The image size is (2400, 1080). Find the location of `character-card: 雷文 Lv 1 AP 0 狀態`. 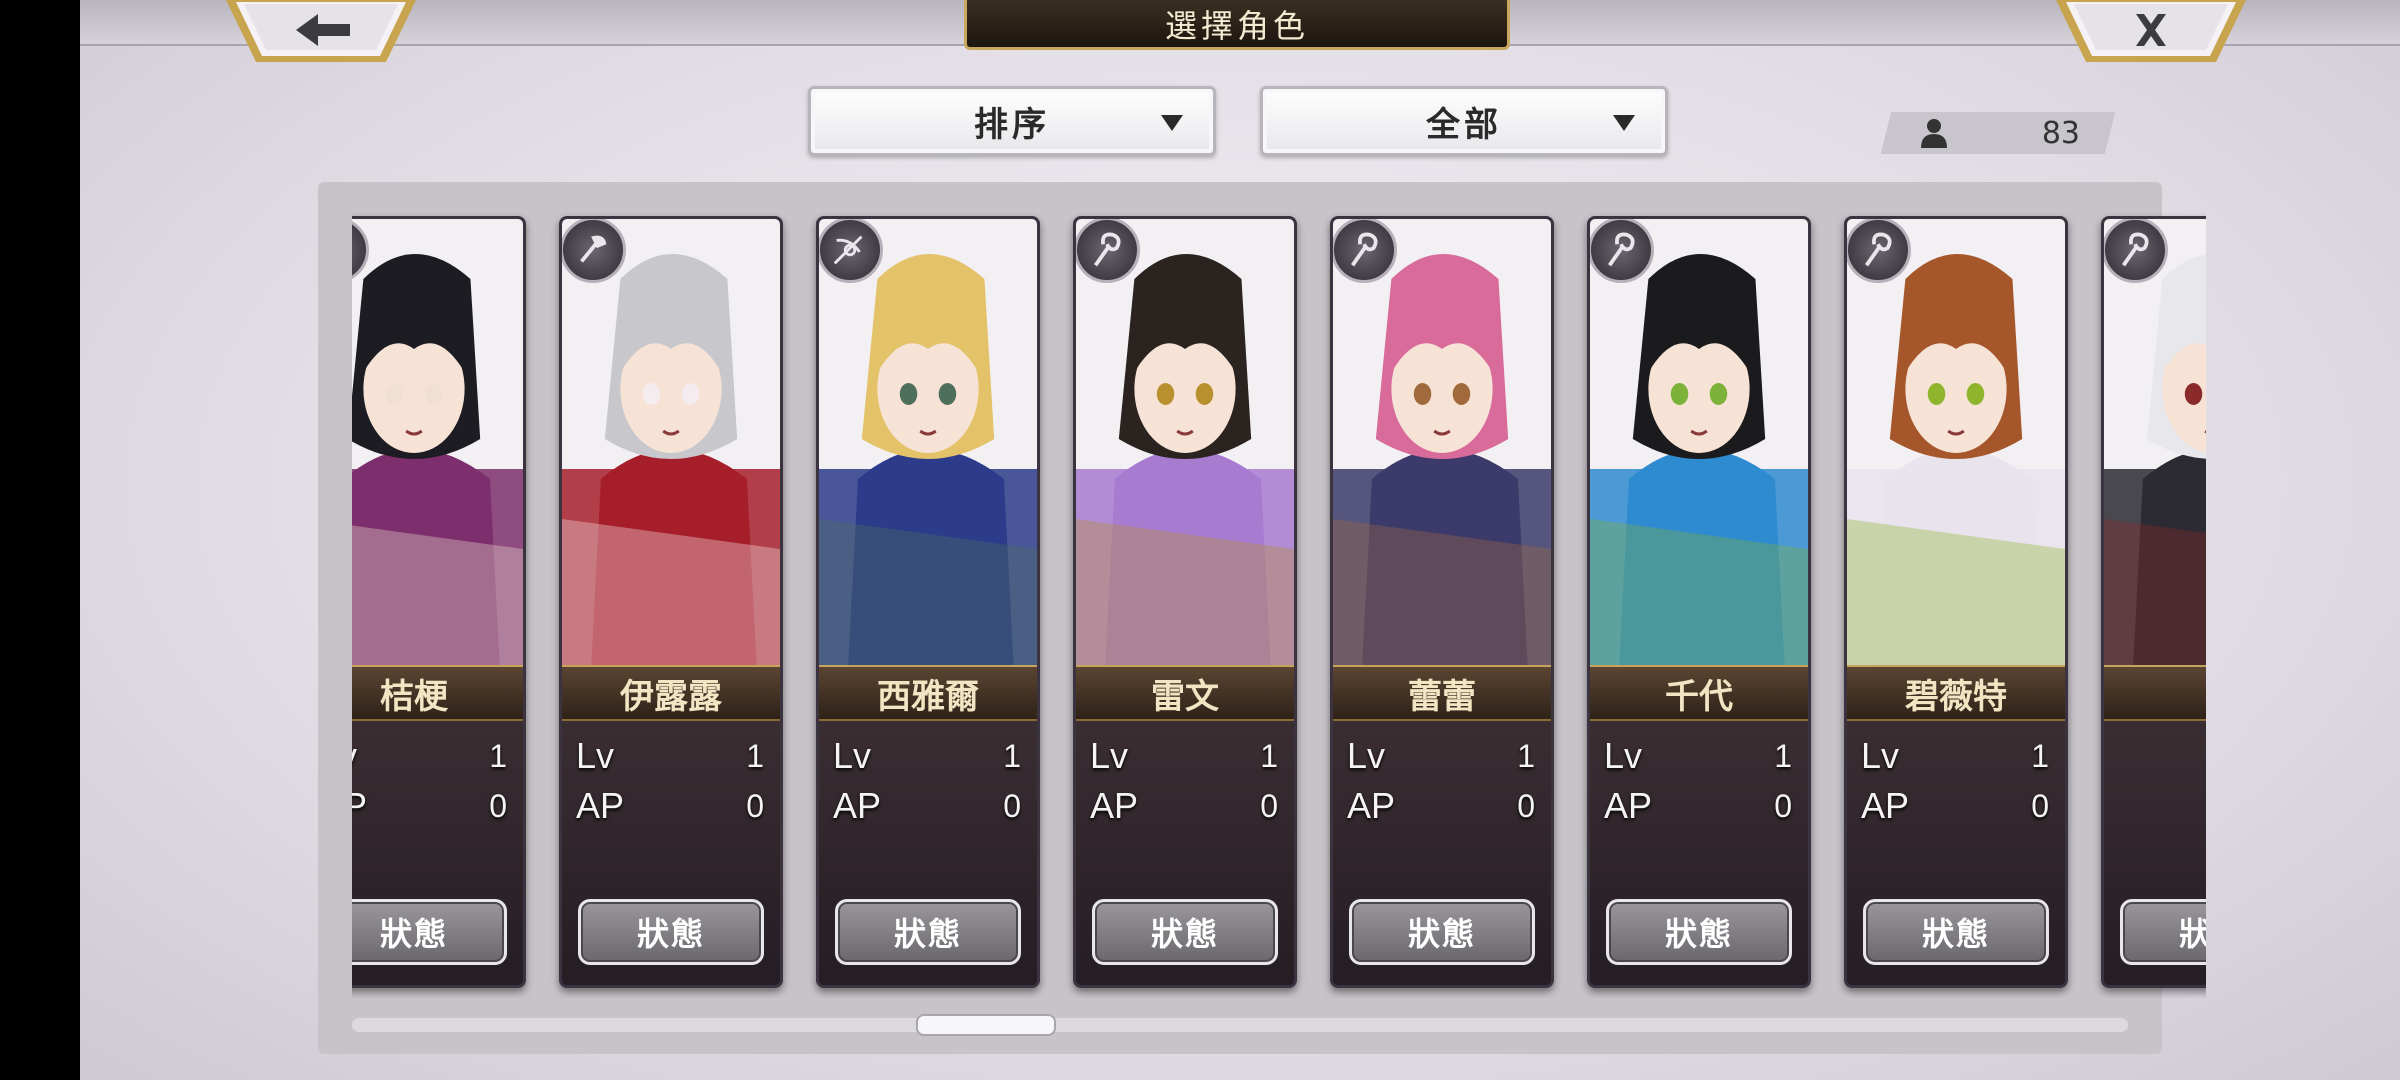

character-card: 雷文 Lv 1 AP 0 狀態 is located at coordinates (1185, 602).